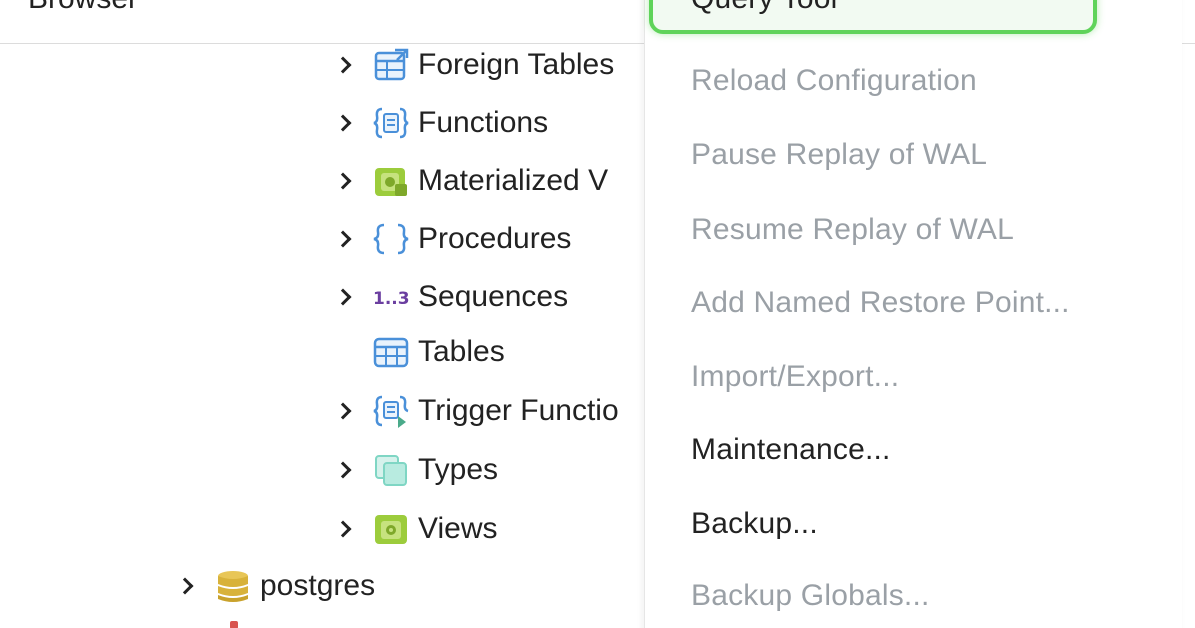 This screenshot has height=628, width=1195. I want to click on tree-item-trigger-functions: Trigger Functio, so click(476, 411).